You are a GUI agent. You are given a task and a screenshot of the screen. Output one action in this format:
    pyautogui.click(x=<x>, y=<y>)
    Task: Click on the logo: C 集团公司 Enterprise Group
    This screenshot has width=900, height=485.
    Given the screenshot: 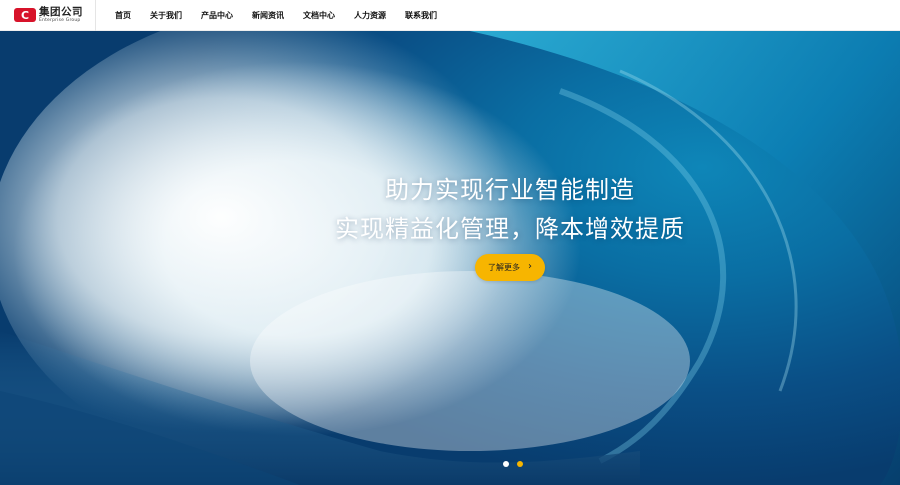 What is the action you would take?
    pyautogui.click(x=48, y=15)
    